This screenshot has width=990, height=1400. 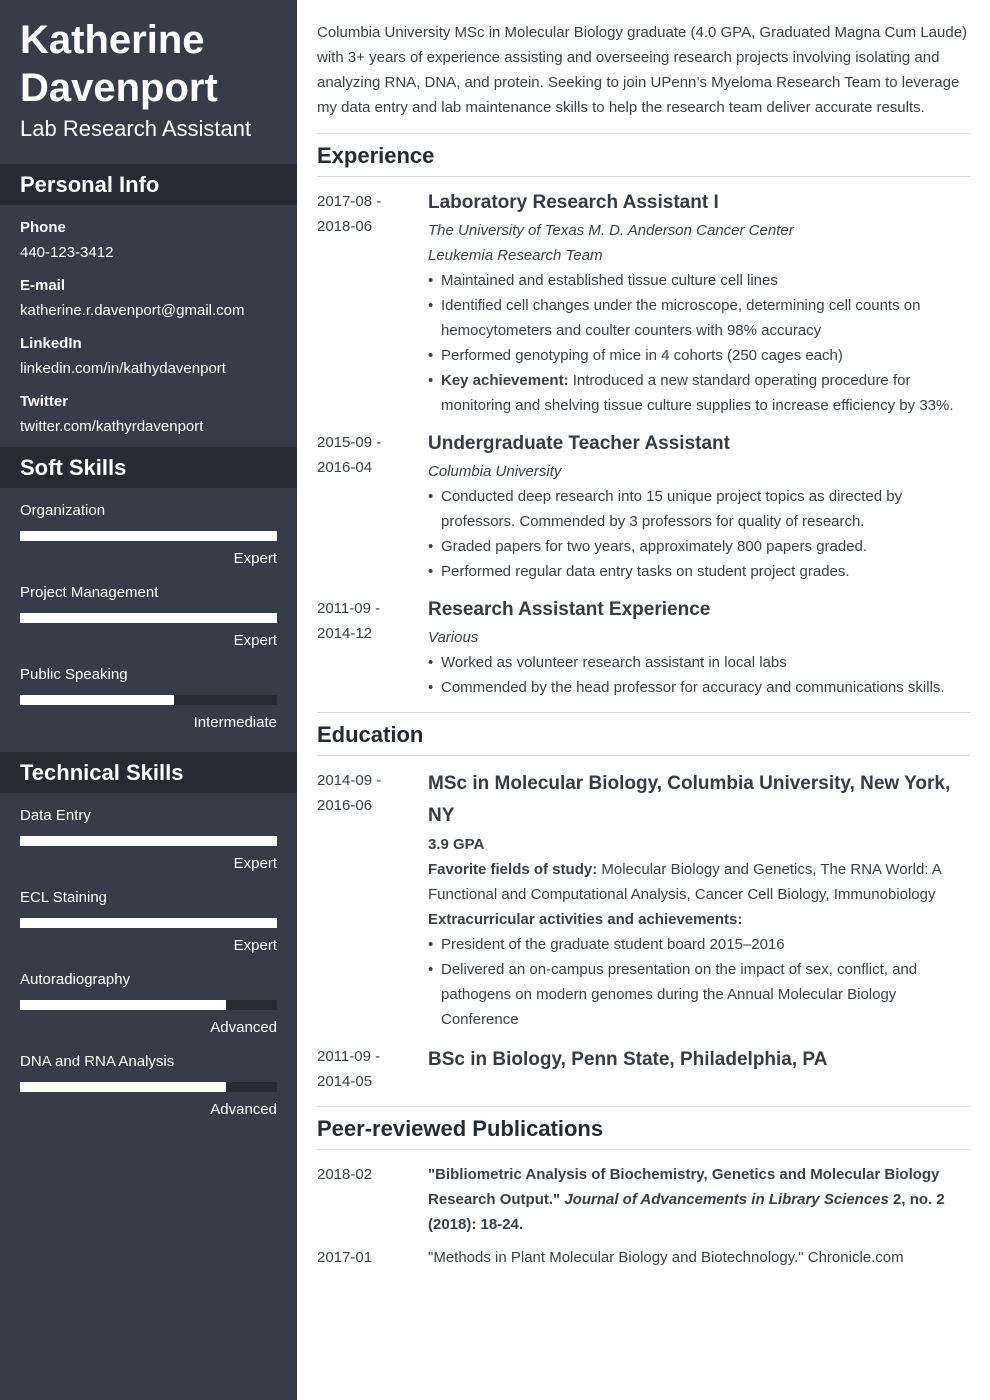 I want to click on skill-item: Project Management Expert, so click(x=148, y=616).